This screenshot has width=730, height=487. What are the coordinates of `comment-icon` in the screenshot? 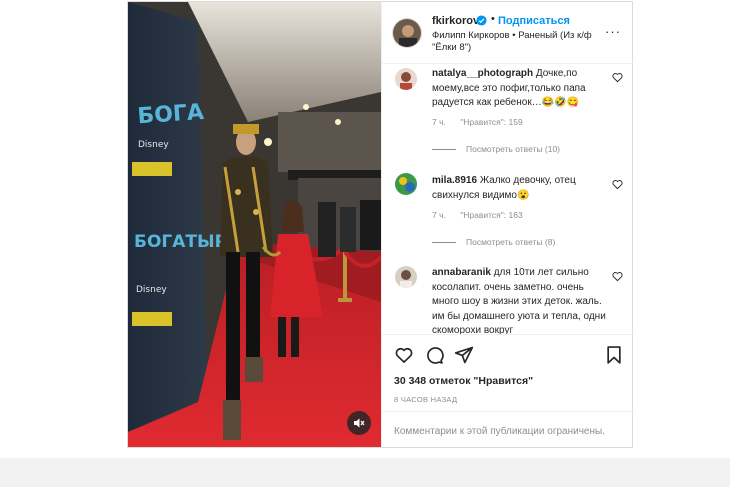 It's located at (434, 355).